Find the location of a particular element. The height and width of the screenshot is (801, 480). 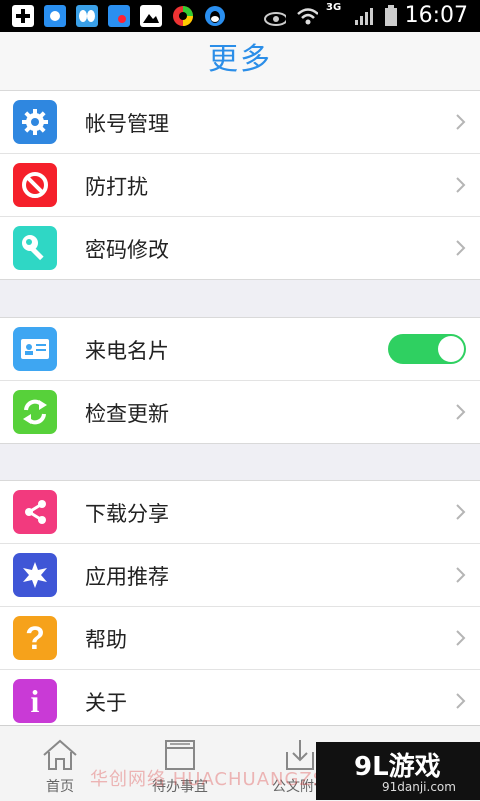

caller-card-toggle is located at coordinates (427, 349).